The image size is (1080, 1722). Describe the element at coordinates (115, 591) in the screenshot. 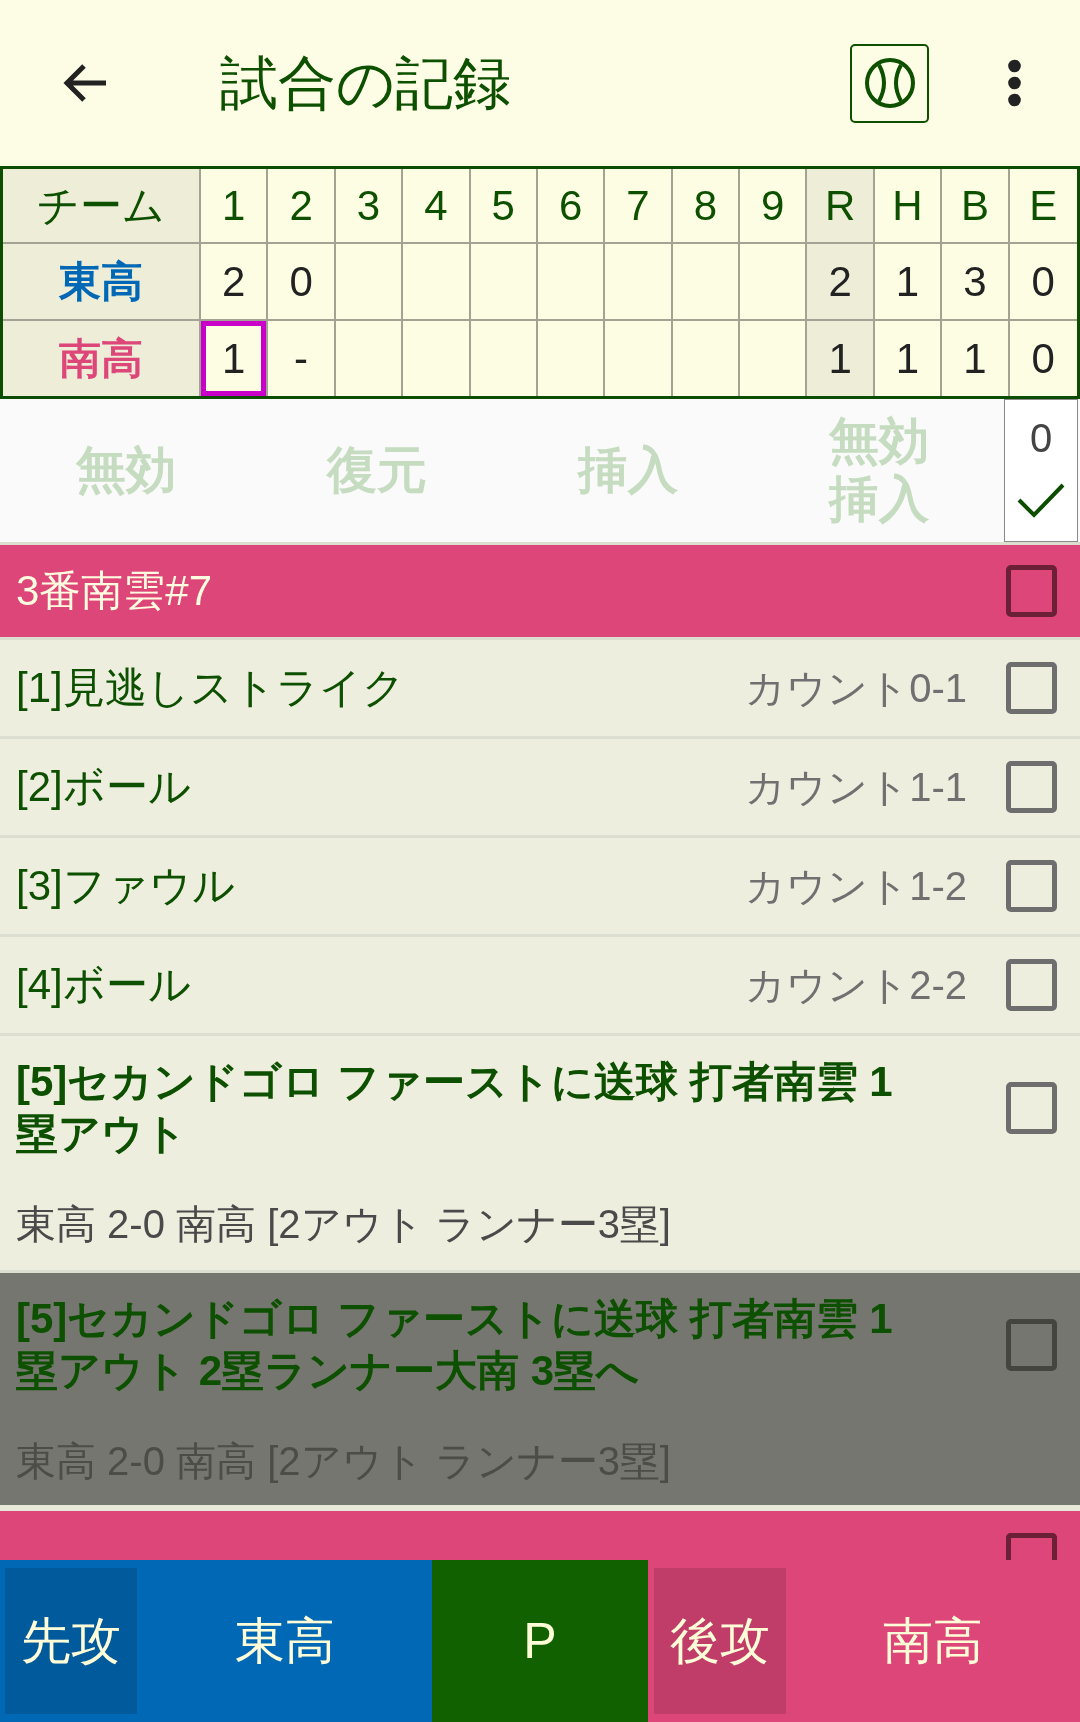

I see `batter-name: 3番南雲#7` at that location.